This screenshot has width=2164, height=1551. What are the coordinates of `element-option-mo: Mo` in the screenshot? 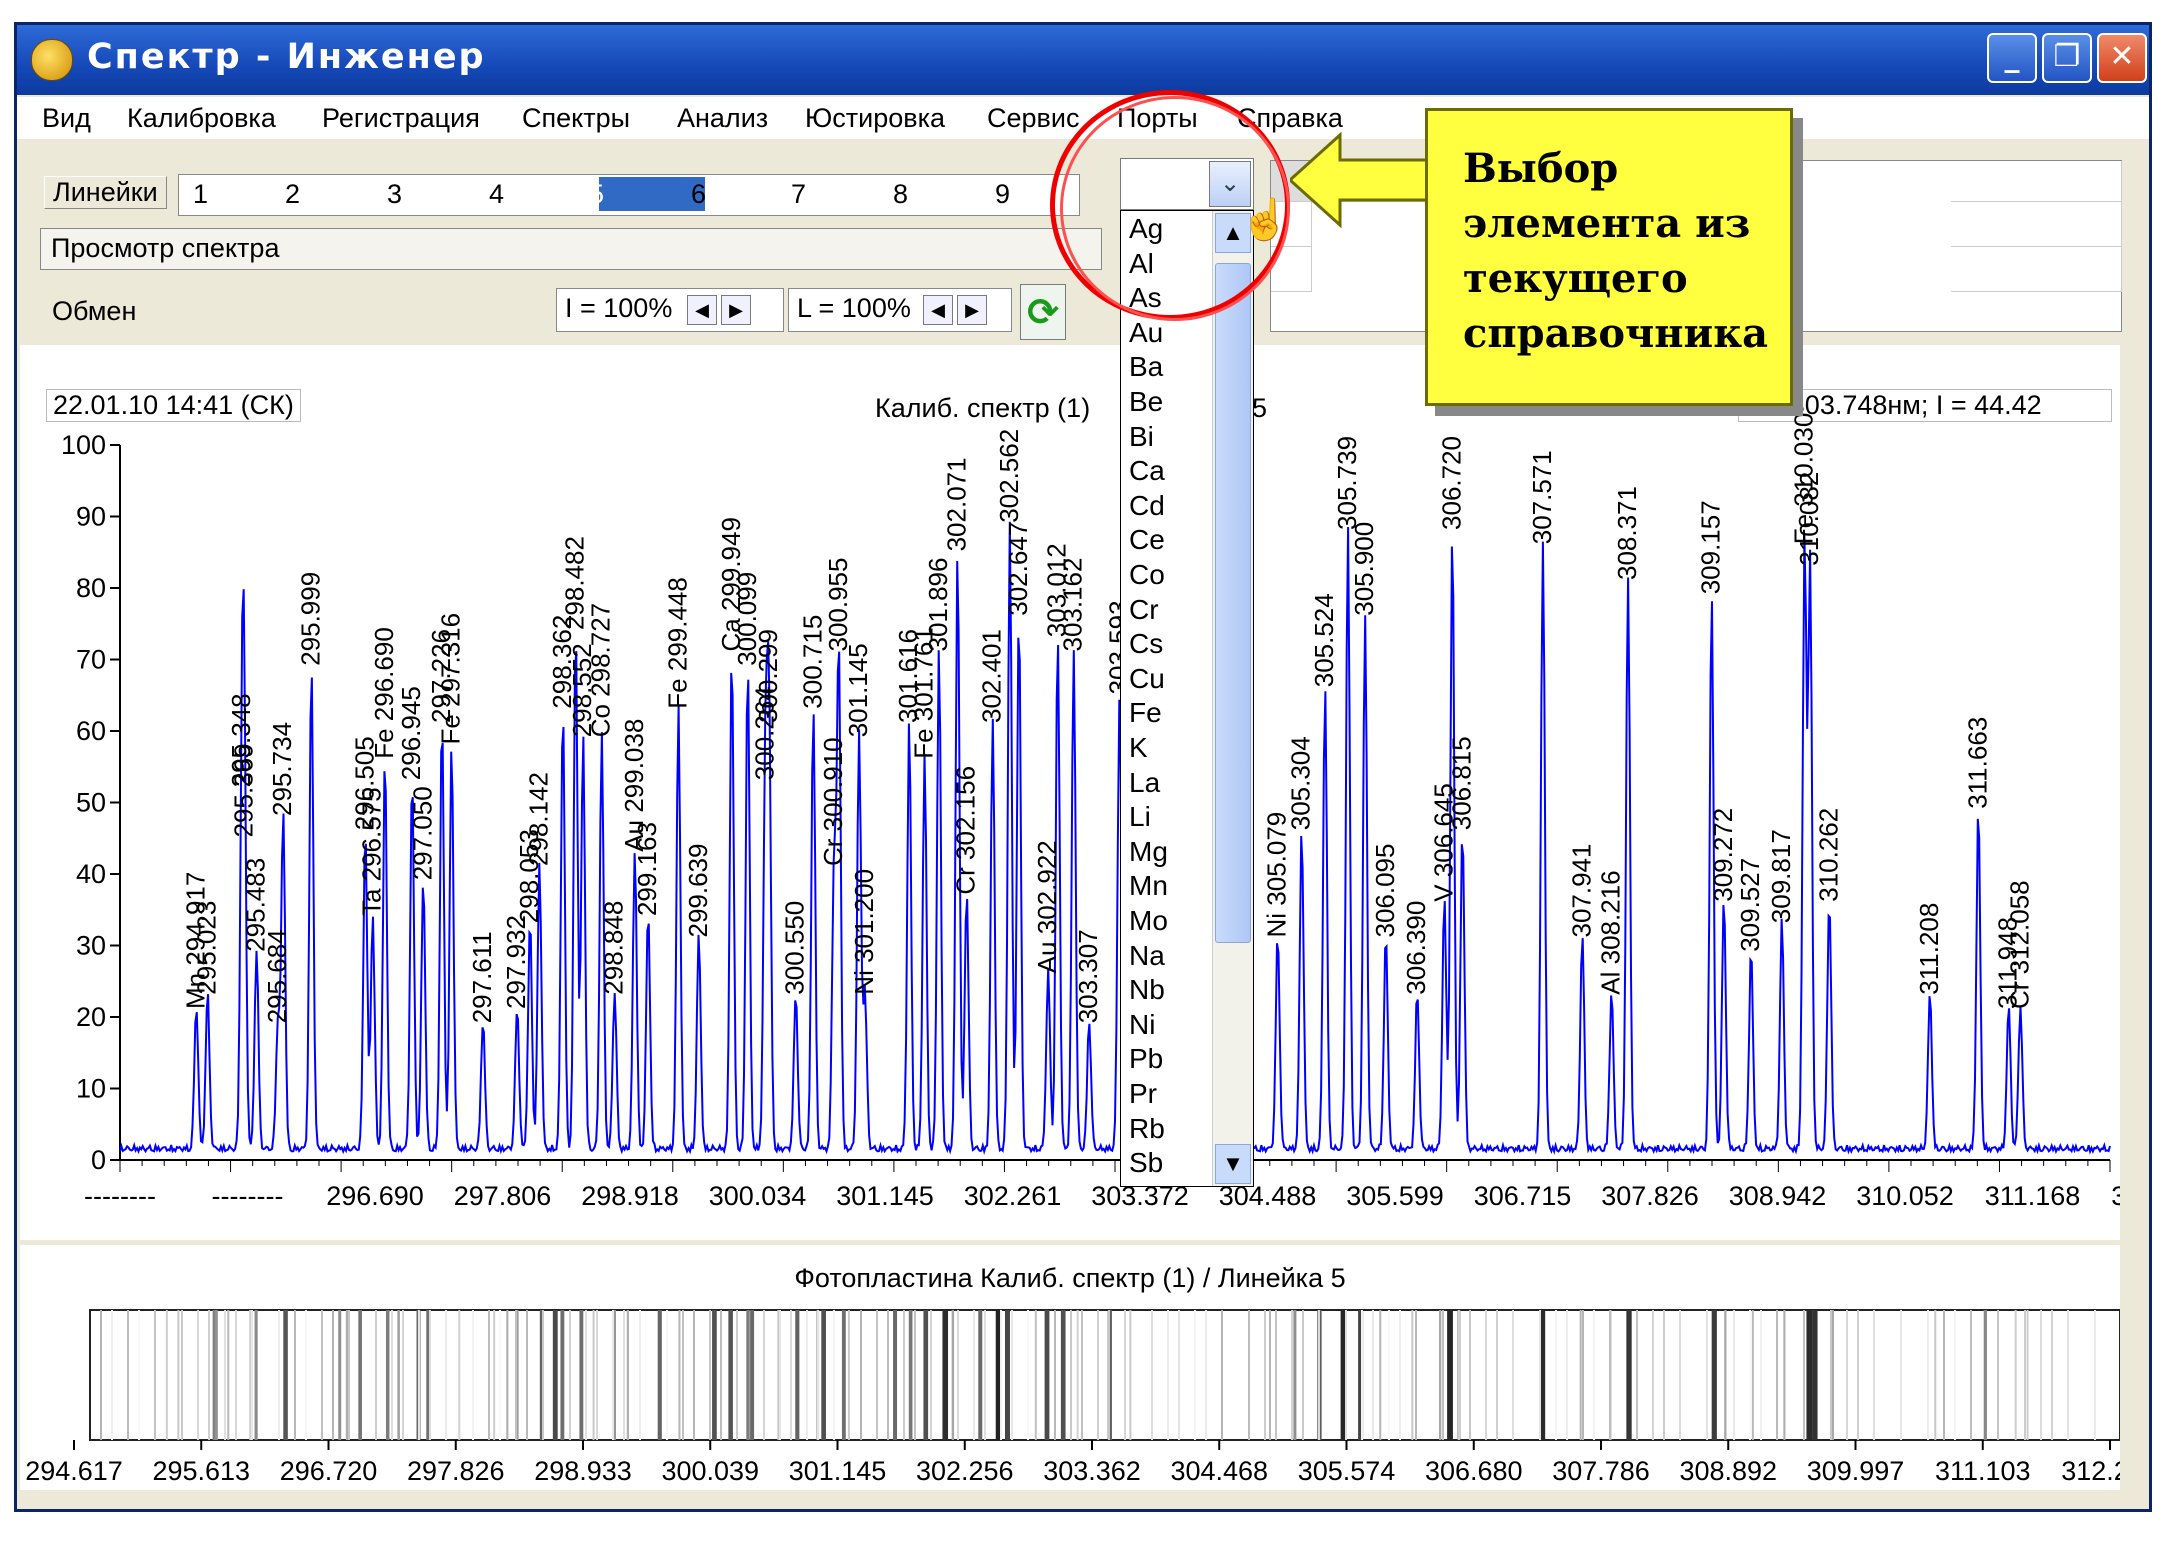 It's located at (1148, 921).